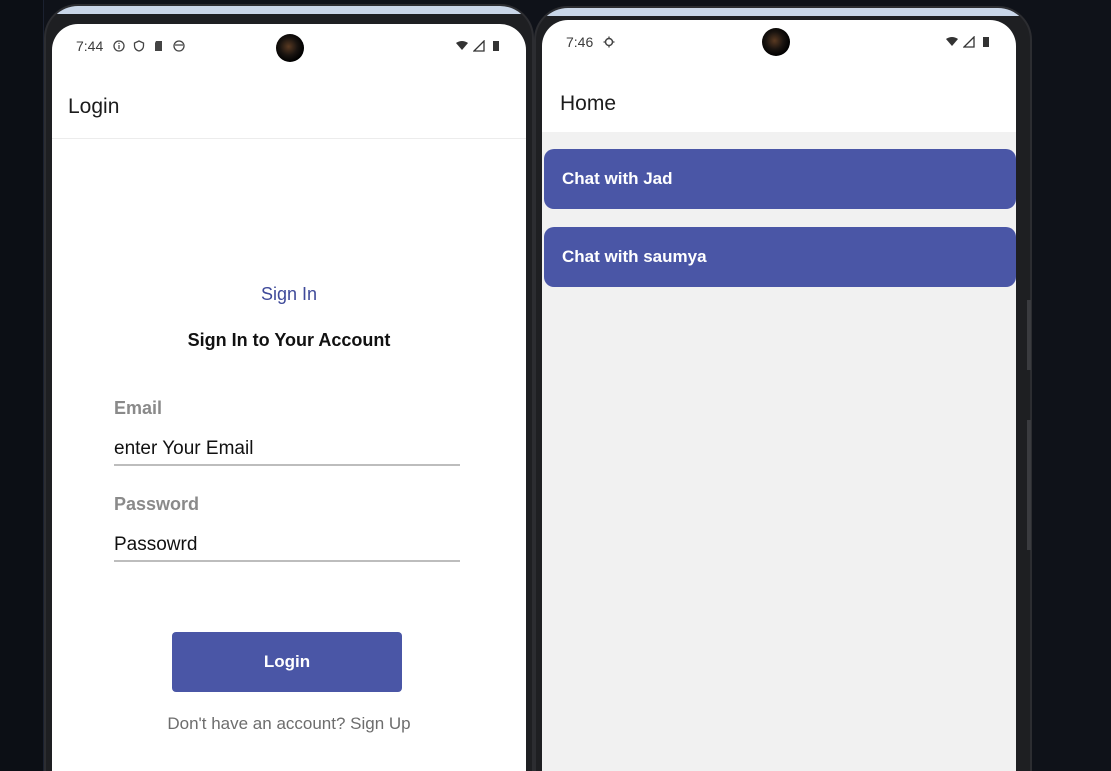  What do you see at coordinates (289, 724) in the screenshot?
I see `signup-link: Don't have an account? Sign Up` at bounding box center [289, 724].